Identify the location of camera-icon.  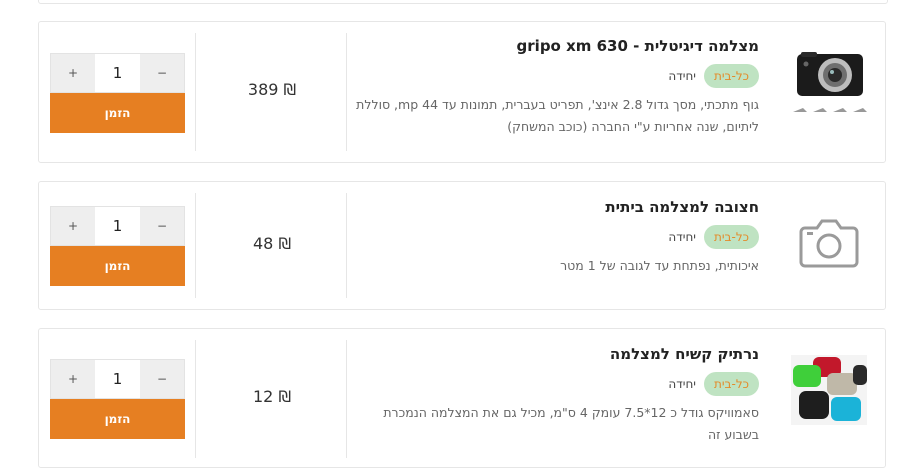
(829, 243).